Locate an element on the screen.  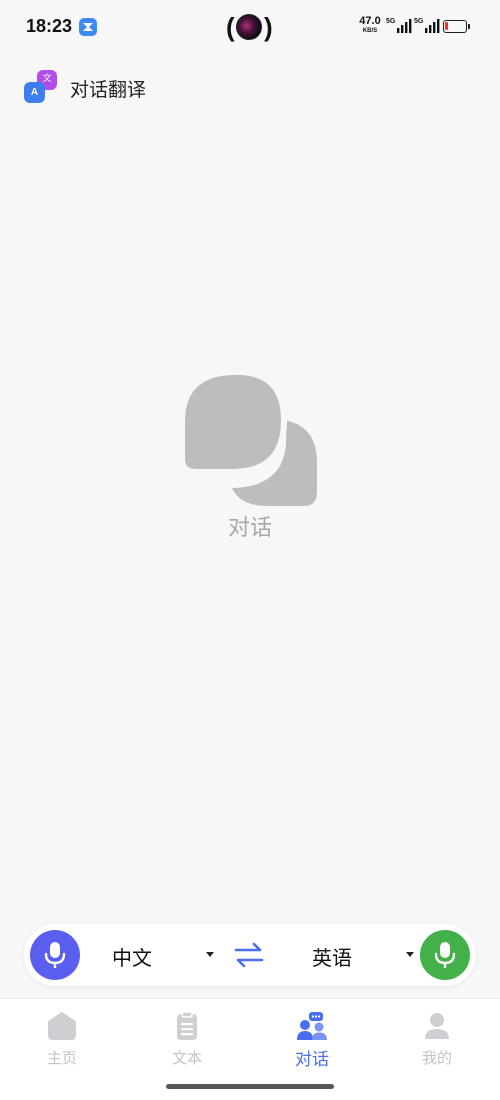
home-icon is located at coordinates (62, 1026).